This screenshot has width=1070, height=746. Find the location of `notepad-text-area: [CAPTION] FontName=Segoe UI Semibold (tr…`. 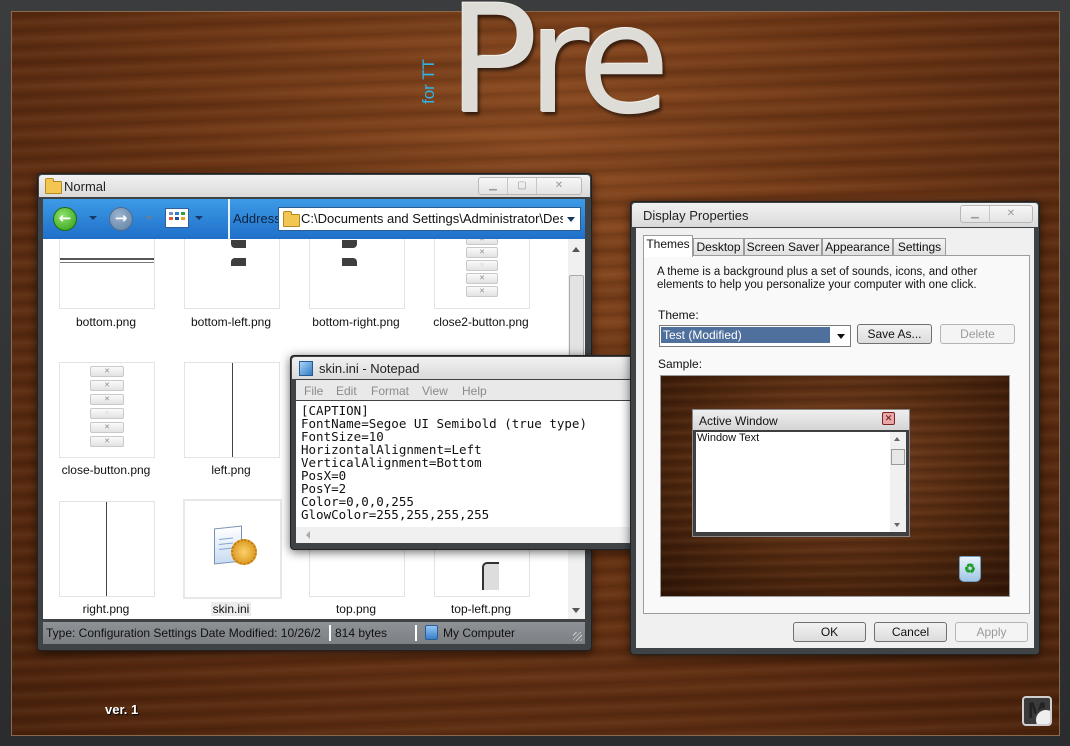

notepad-text-area: [CAPTION] FontName=Segoe UI Semibold (tr… is located at coordinates (468, 464).